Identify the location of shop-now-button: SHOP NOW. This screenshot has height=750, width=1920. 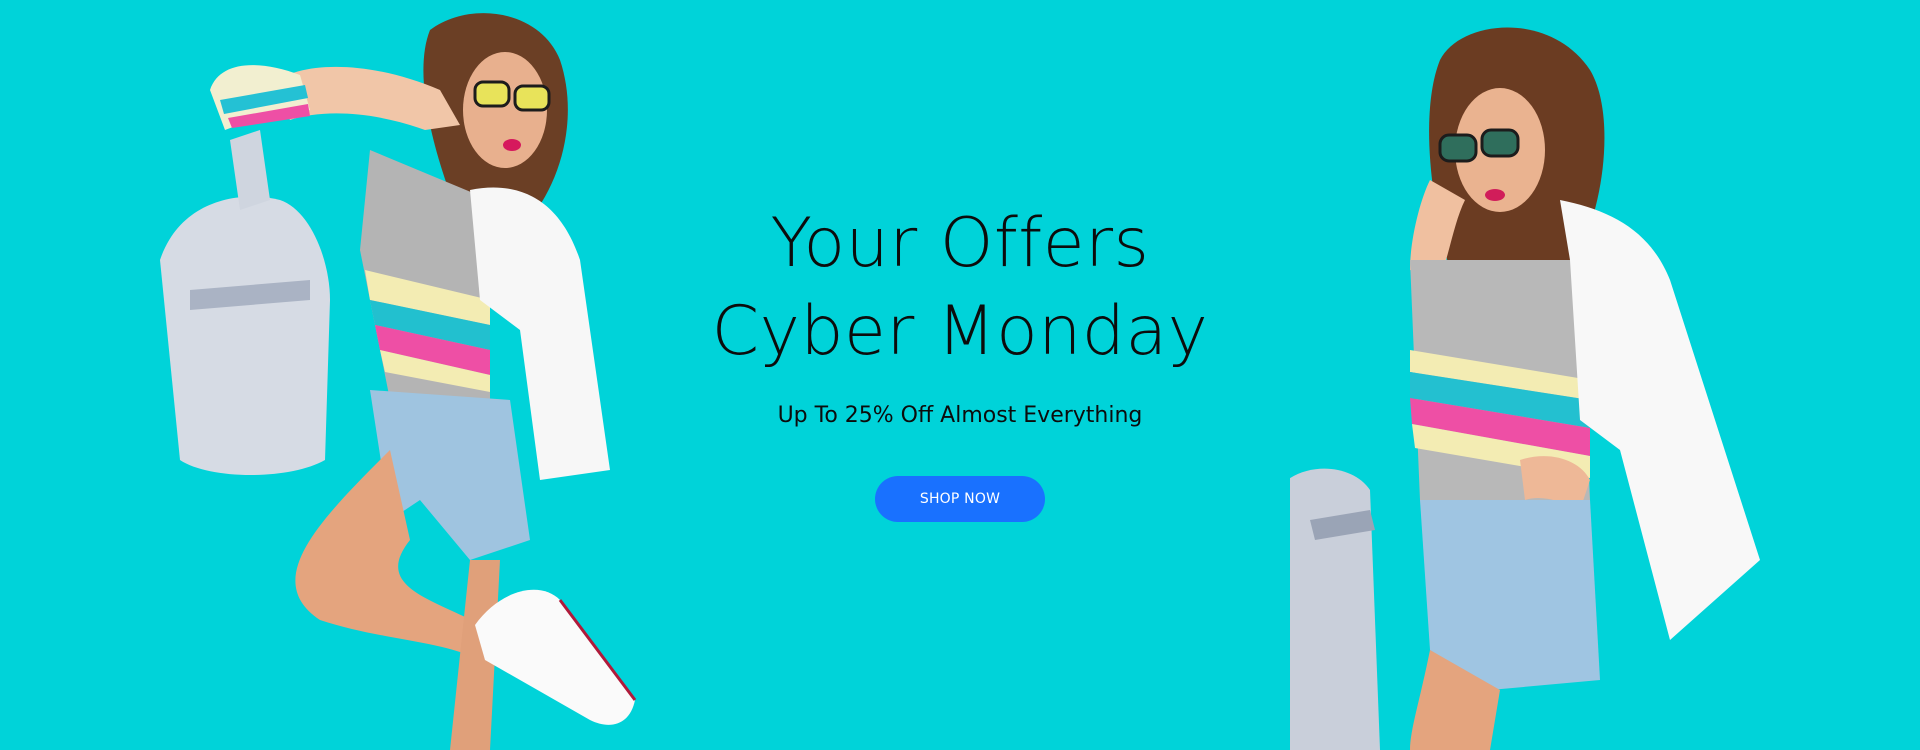
(960, 499).